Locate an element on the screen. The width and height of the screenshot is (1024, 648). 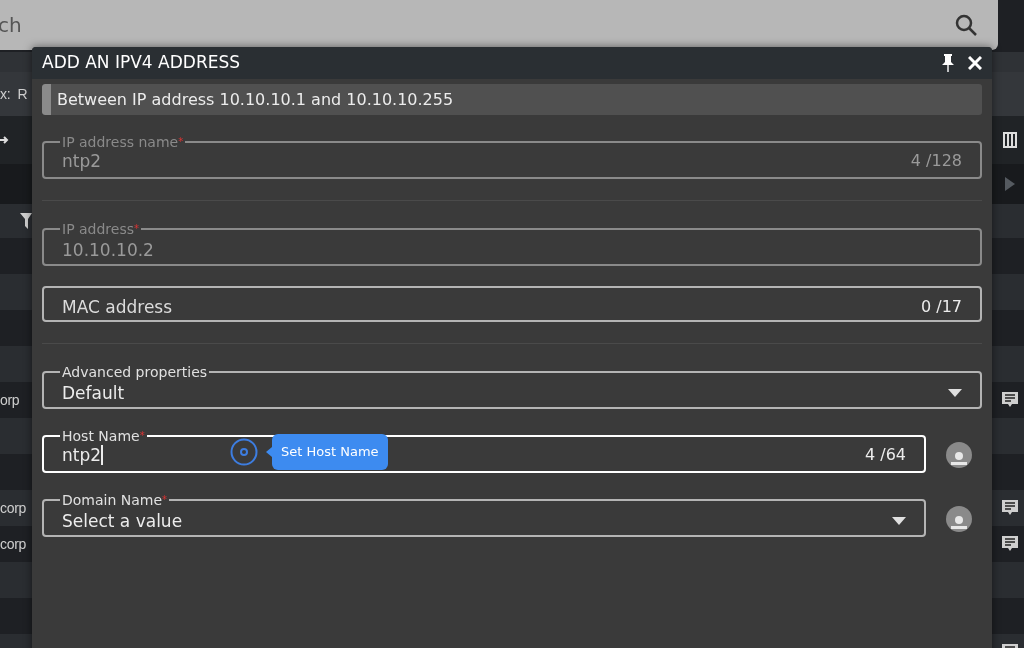
search-icon is located at coordinates (966, 25).